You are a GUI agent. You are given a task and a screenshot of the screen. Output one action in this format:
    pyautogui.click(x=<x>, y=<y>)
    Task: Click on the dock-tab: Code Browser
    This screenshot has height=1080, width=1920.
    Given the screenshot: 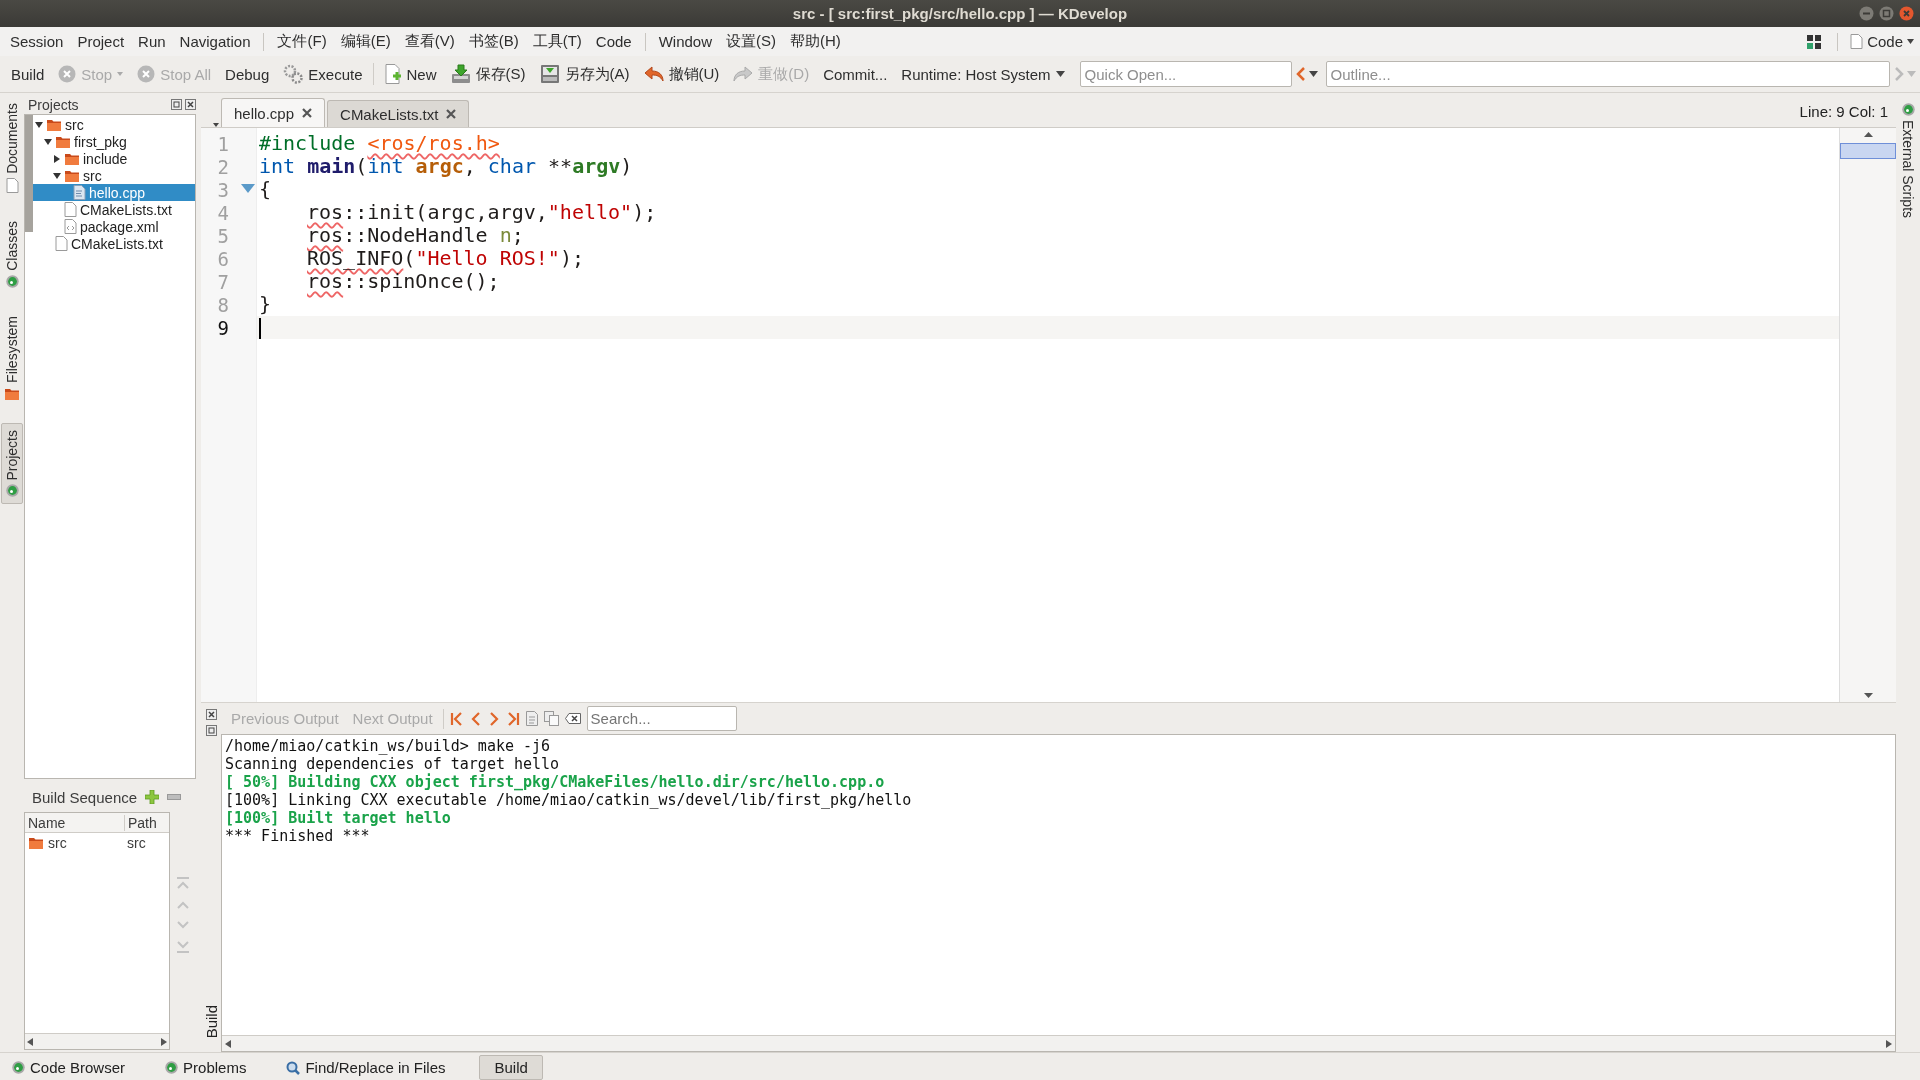 What is the action you would take?
    pyautogui.click(x=69, y=1067)
    